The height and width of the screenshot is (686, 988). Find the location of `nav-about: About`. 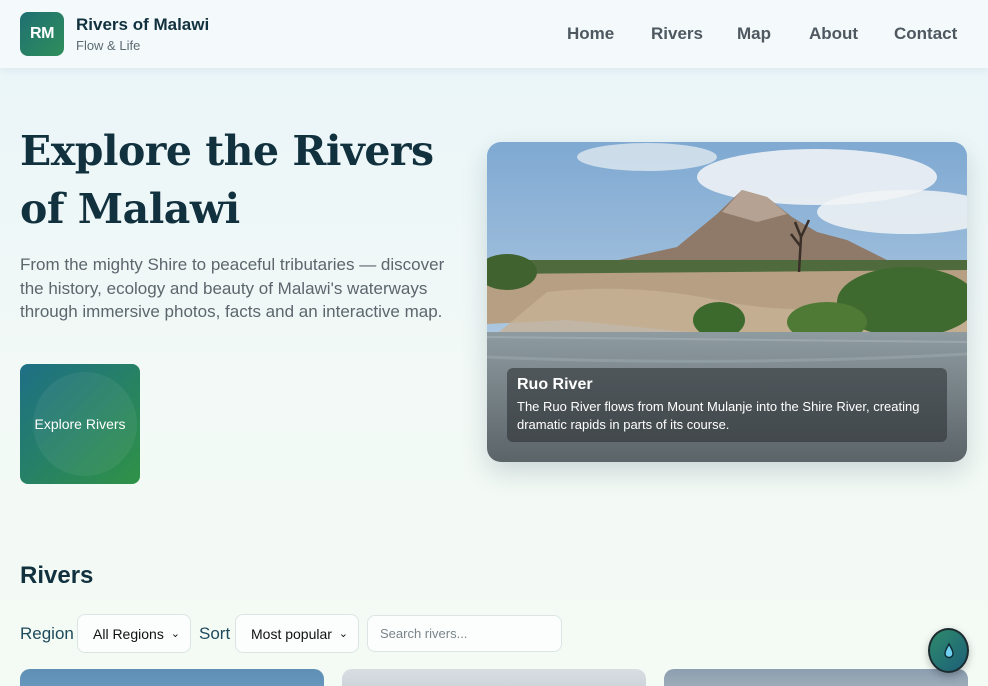

nav-about: About is located at coordinates (833, 34).